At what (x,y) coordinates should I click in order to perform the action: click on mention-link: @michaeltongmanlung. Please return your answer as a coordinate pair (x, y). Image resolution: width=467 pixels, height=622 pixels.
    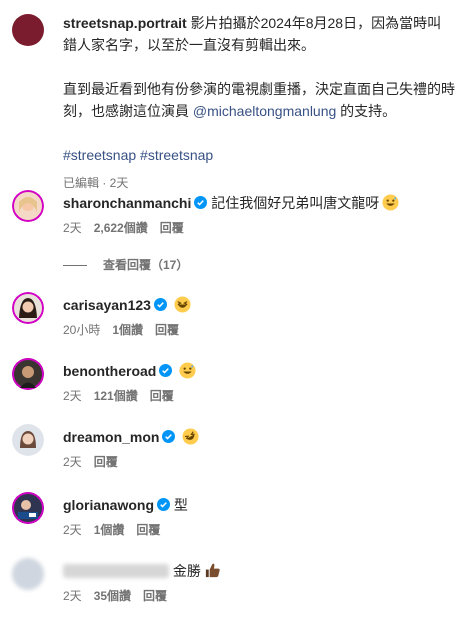
    Looking at the image, I should click on (264, 111).